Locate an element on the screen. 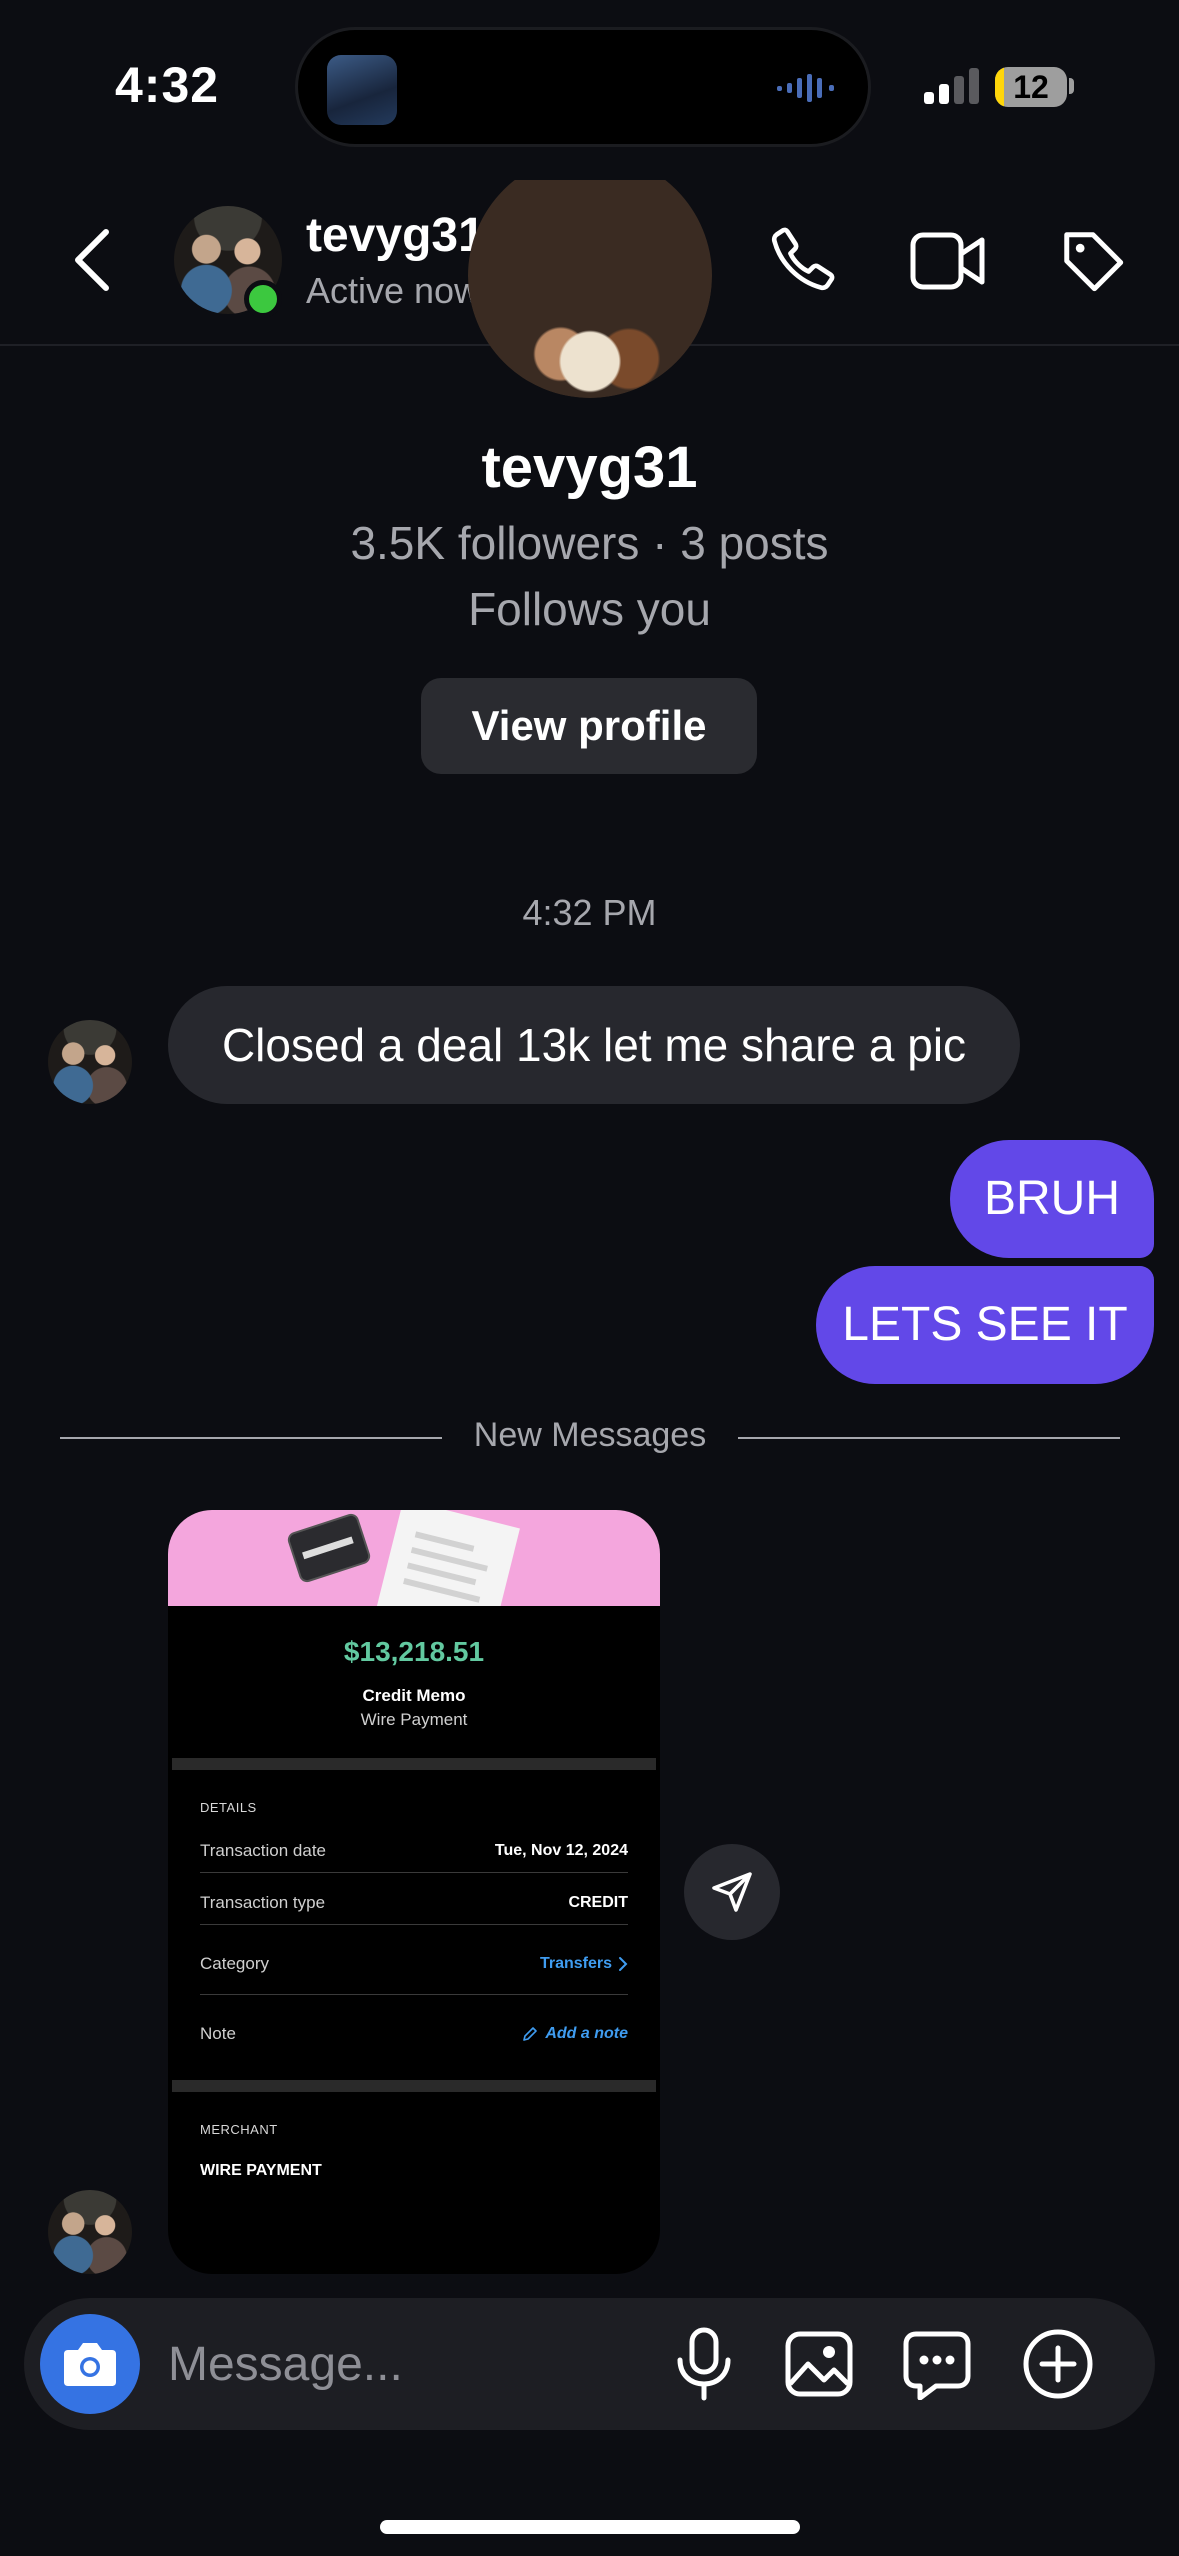 This screenshot has width=1179, height=2556. follows-you-label: Follows you is located at coordinates (589, 609).